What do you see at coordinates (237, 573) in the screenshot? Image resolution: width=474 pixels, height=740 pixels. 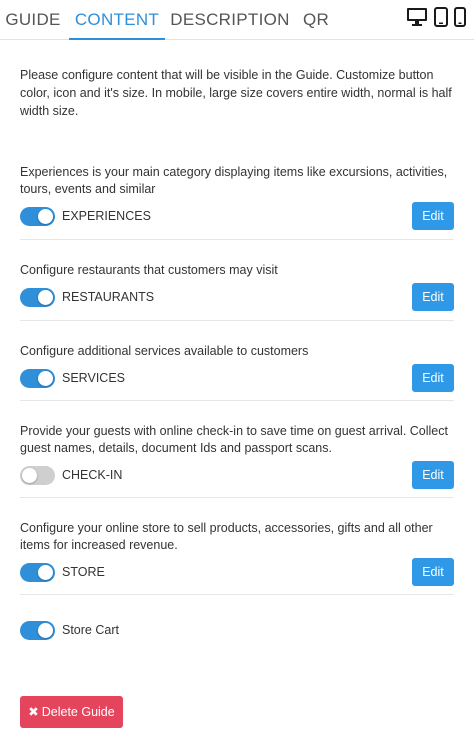 I see `section-row: STORE Edit` at bounding box center [237, 573].